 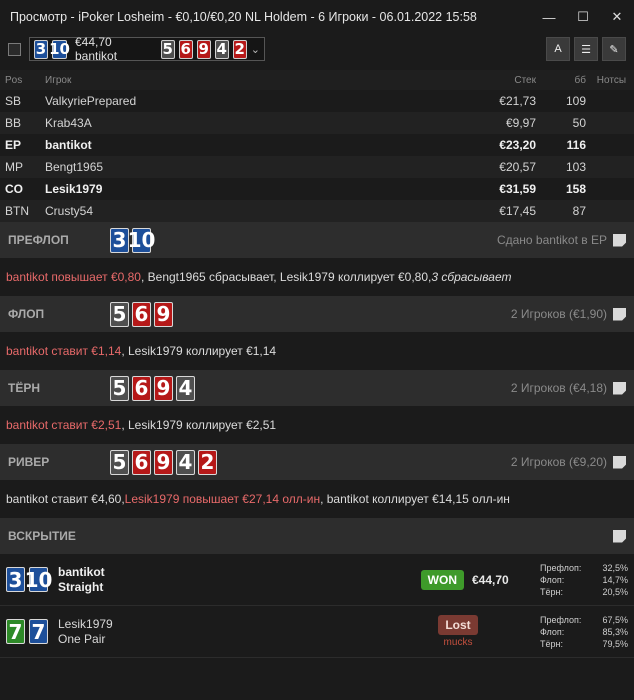 I want to click on maximize-icon: ☐, so click(x=583, y=17).